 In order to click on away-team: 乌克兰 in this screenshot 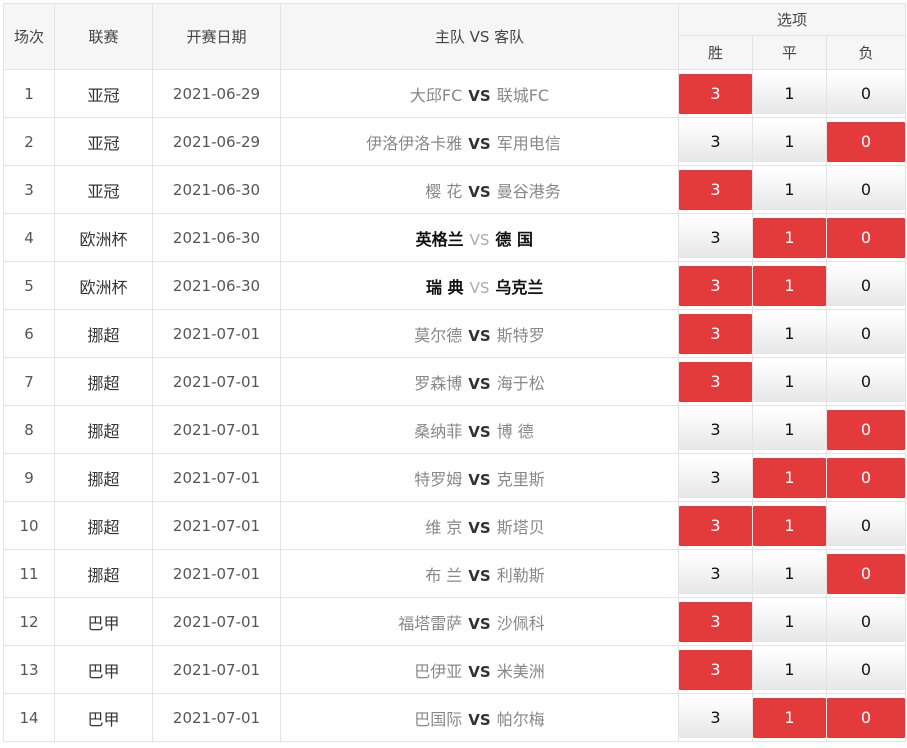, I will do `click(519, 287)`.